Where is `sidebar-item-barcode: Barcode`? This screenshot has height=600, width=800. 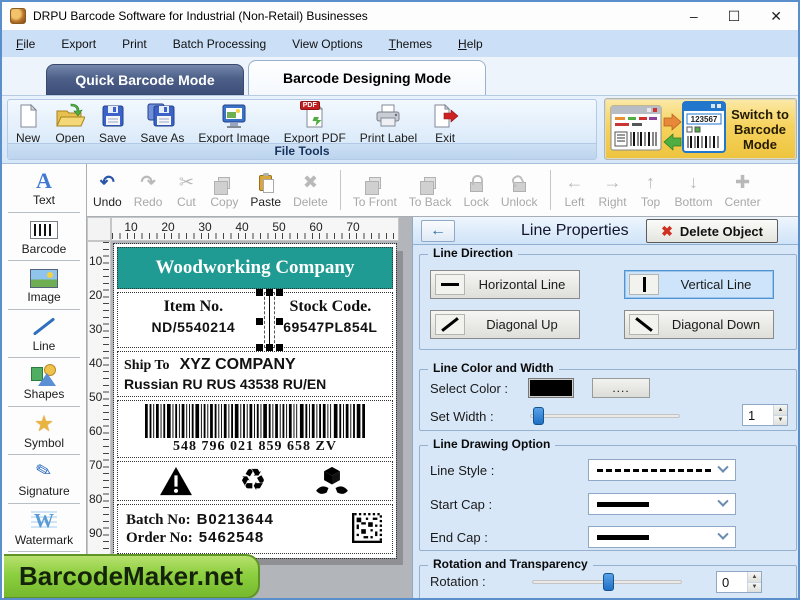
sidebar-item-barcode: Barcode is located at coordinates (44, 237).